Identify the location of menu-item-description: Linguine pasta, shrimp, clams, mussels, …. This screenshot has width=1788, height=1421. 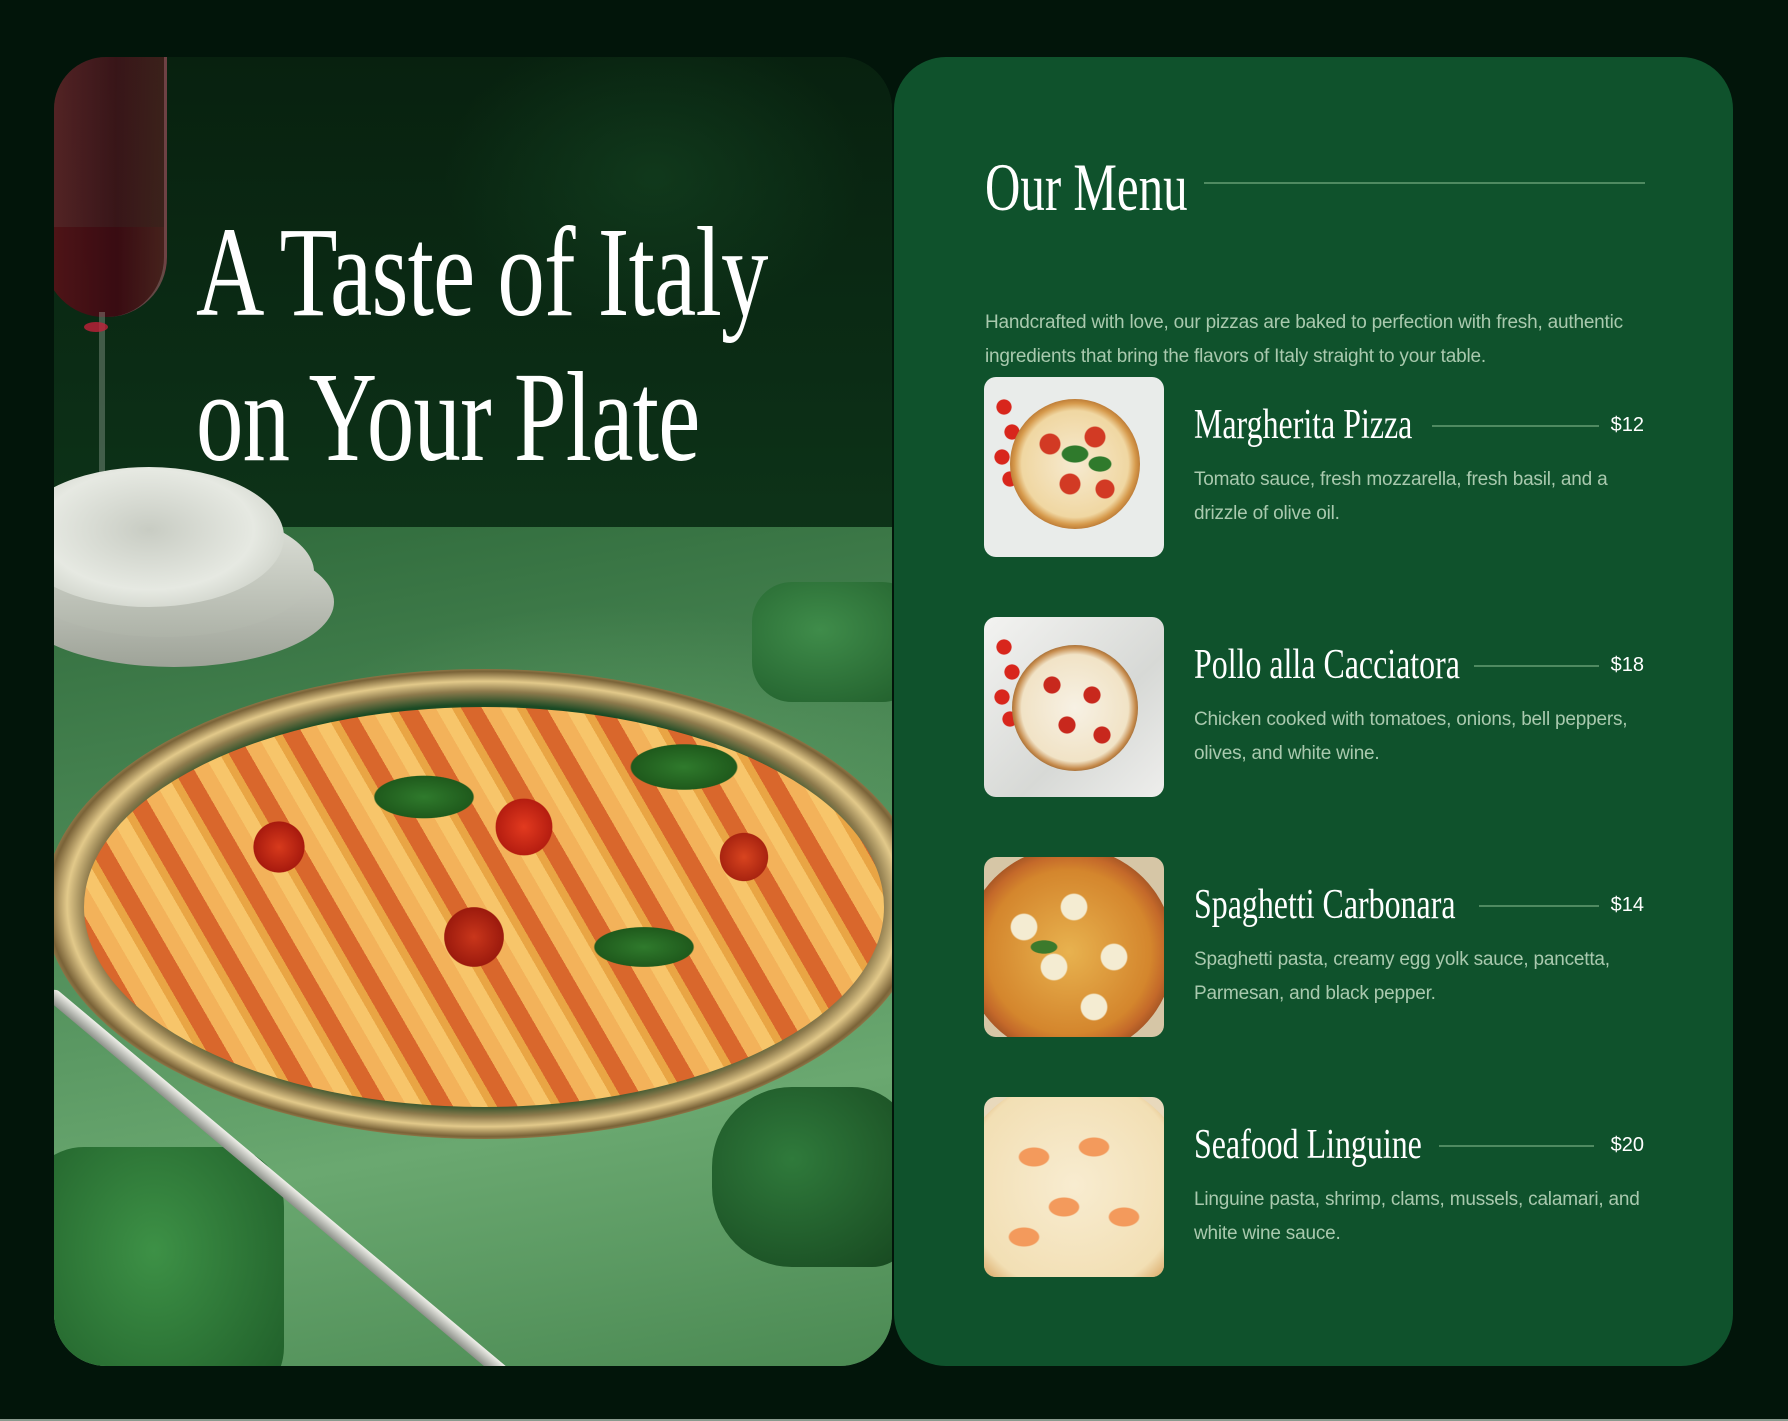
(1417, 1216).